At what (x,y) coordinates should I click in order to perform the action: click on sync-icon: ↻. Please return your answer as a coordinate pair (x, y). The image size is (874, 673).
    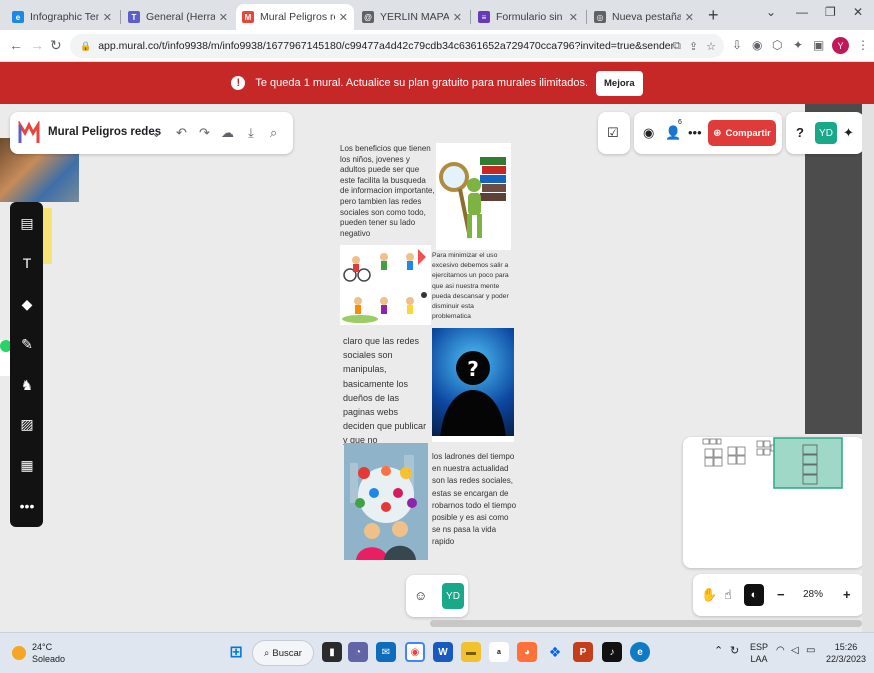
    Looking at the image, I should click on (734, 651).